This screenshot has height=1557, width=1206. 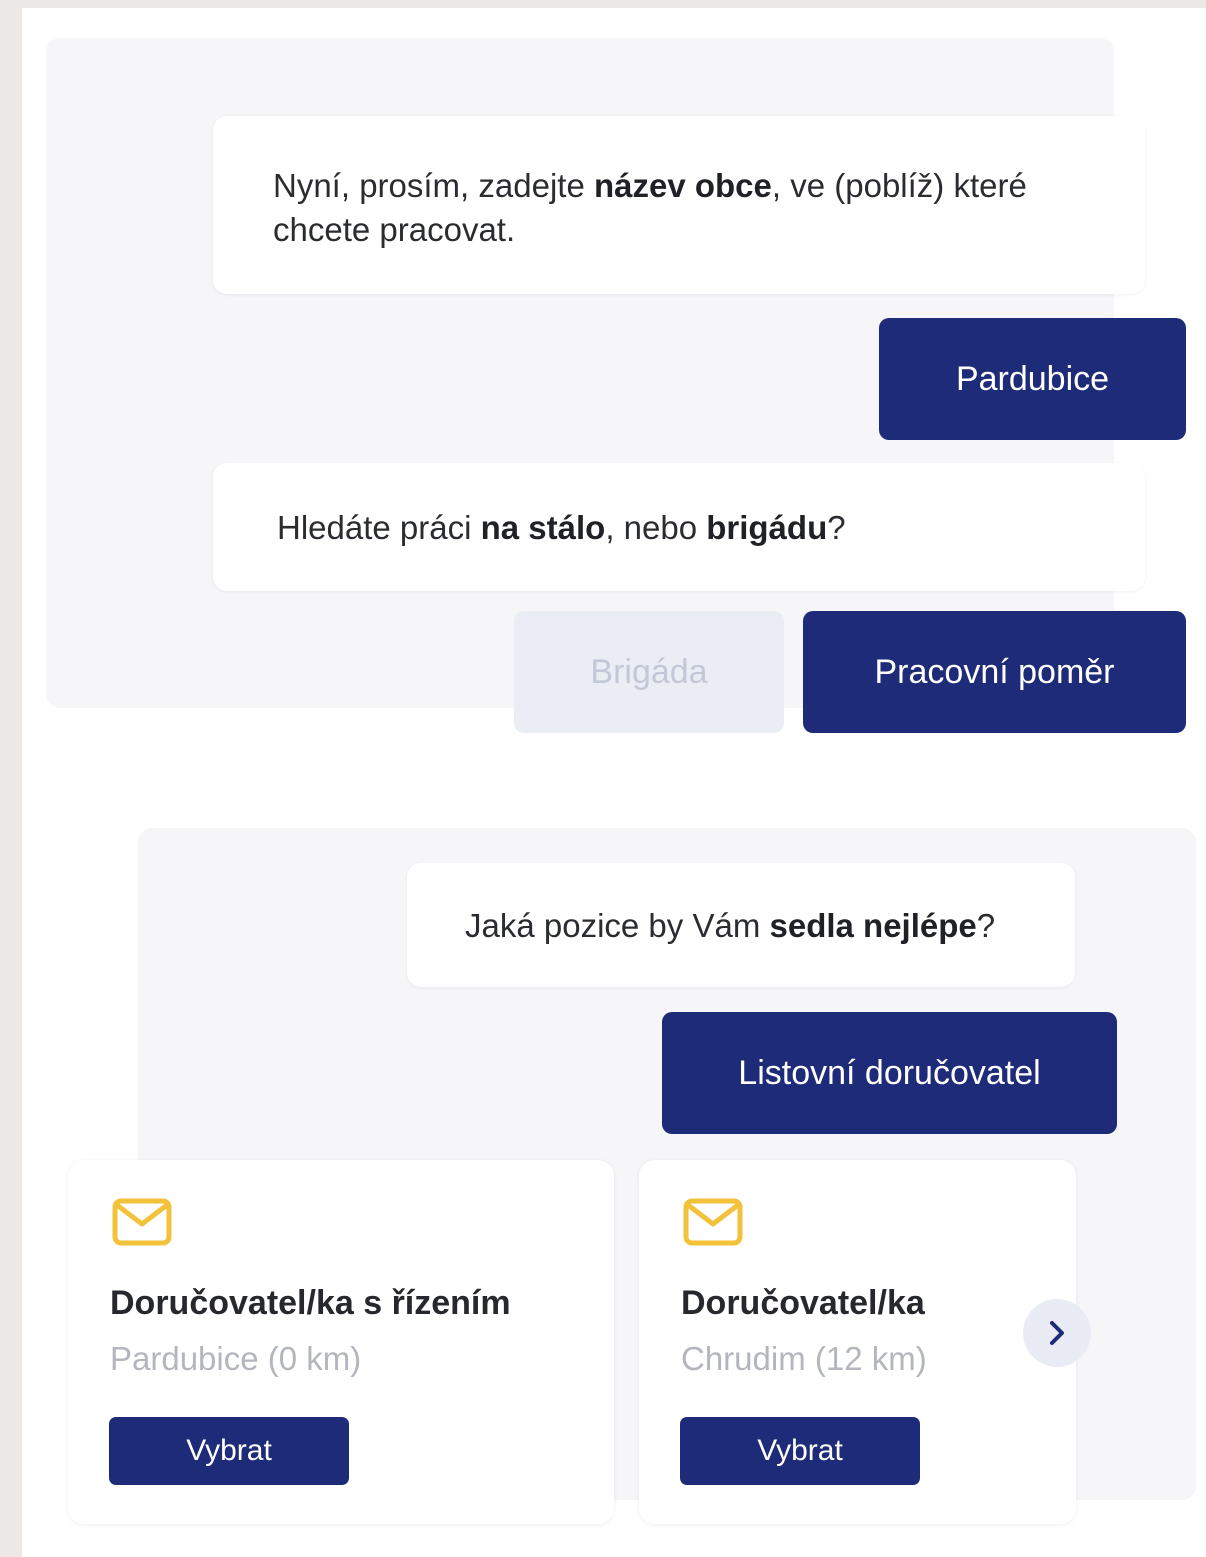 What do you see at coordinates (433, 185) in the screenshot?
I see `message-text: Nyní, prosím, zadejte` at bounding box center [433, 185].